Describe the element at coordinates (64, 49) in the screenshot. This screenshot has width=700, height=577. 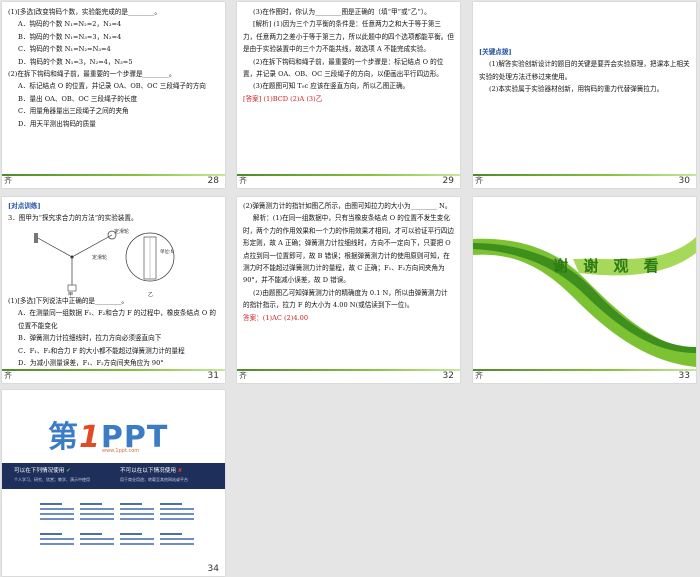
I see `text-line: C．钩码的个数 N₁=N₂=N₃=4` at that location.